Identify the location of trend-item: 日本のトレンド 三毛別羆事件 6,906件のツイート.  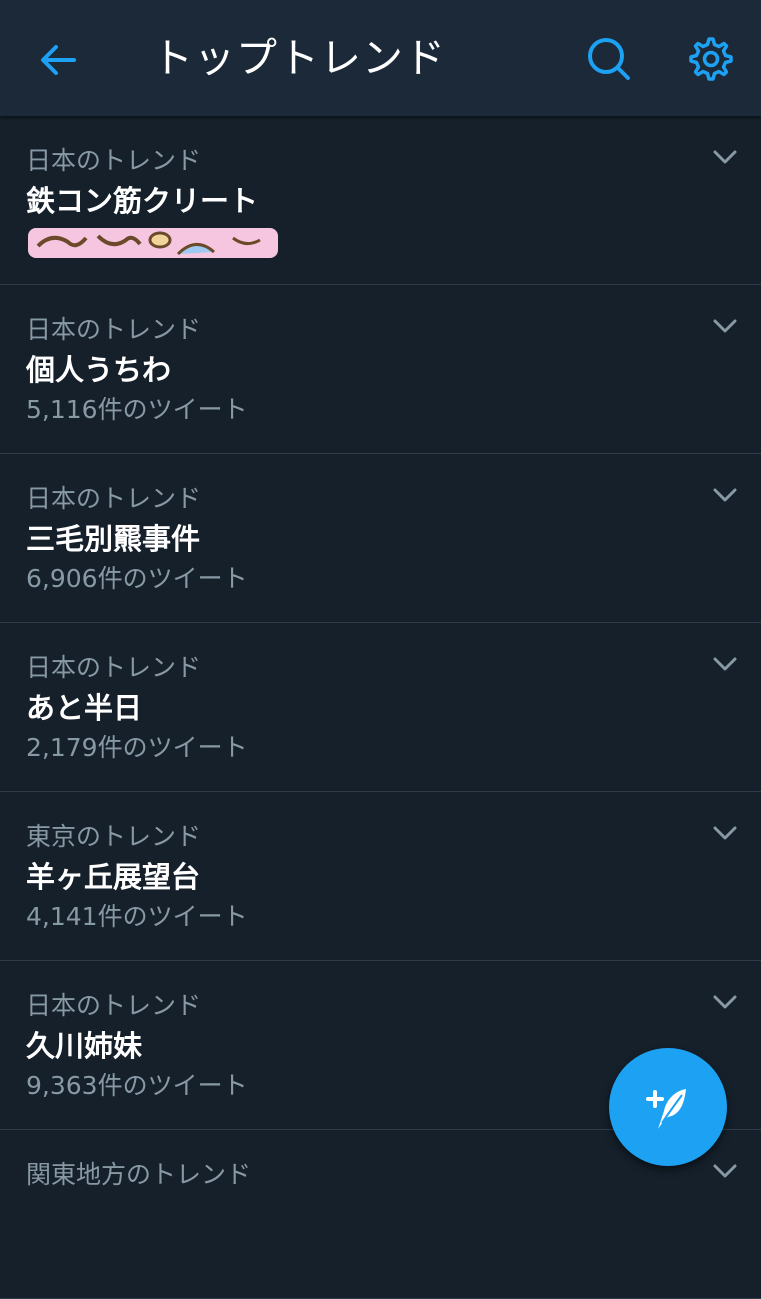
(380, 538).